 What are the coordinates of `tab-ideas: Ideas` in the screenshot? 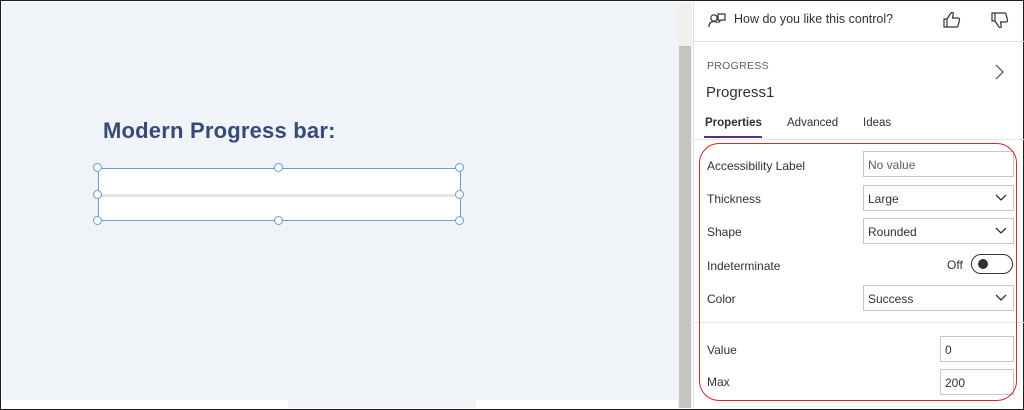 It's located at (877, 123).